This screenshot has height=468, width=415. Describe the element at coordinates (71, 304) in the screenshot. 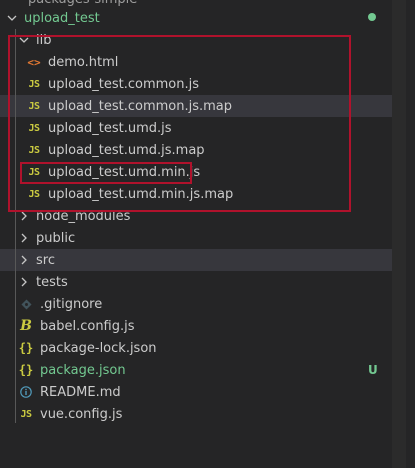

I see `file-label: .gitignore` at that location.